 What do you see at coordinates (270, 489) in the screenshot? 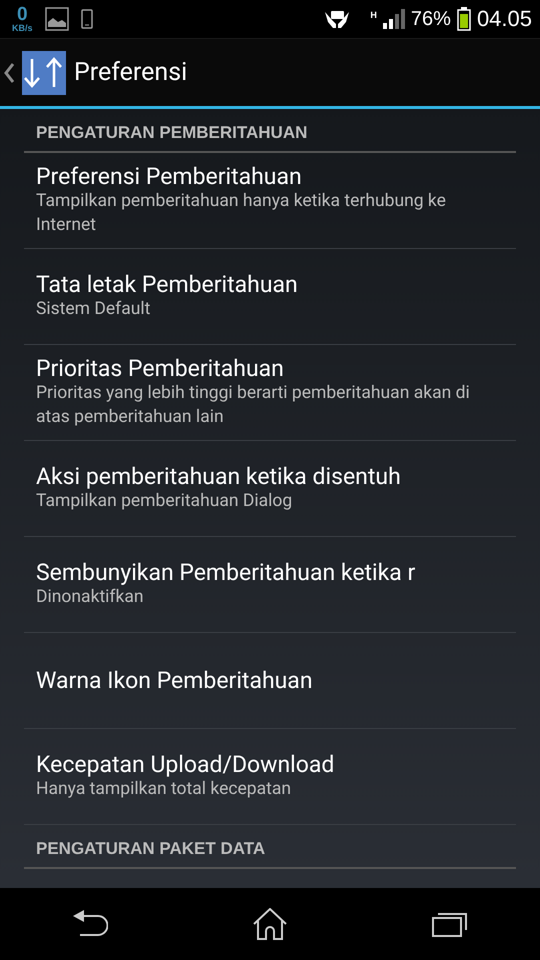
I see `preference-item: Aksi pemberitahuan ketika disentuh Tampilkan pemberitahuan Dialog` at bounding box center [270, 489].